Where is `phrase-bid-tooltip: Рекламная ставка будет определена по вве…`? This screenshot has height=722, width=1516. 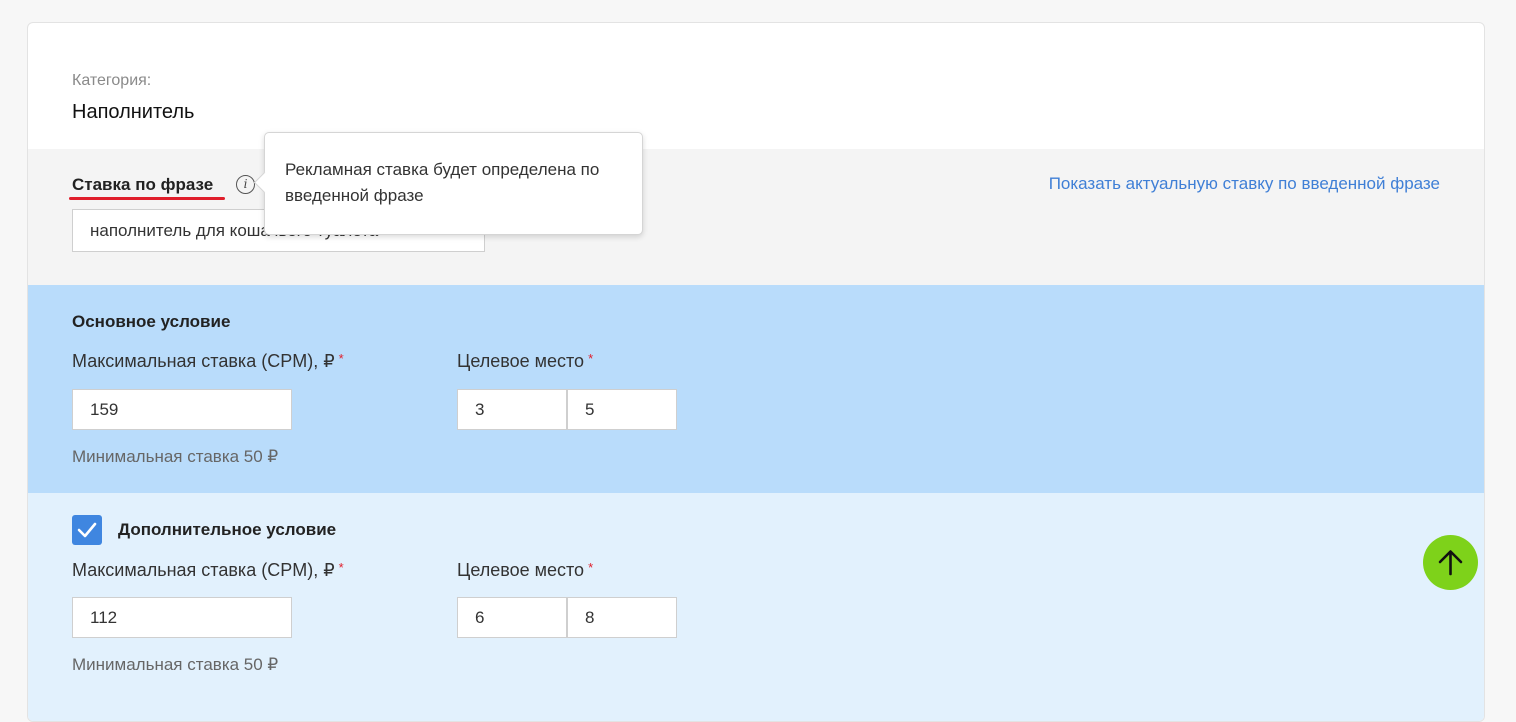
phrase-bid-tooltip: Рекламная ставка будет определена по вве… is located at coordinates (453, 183).